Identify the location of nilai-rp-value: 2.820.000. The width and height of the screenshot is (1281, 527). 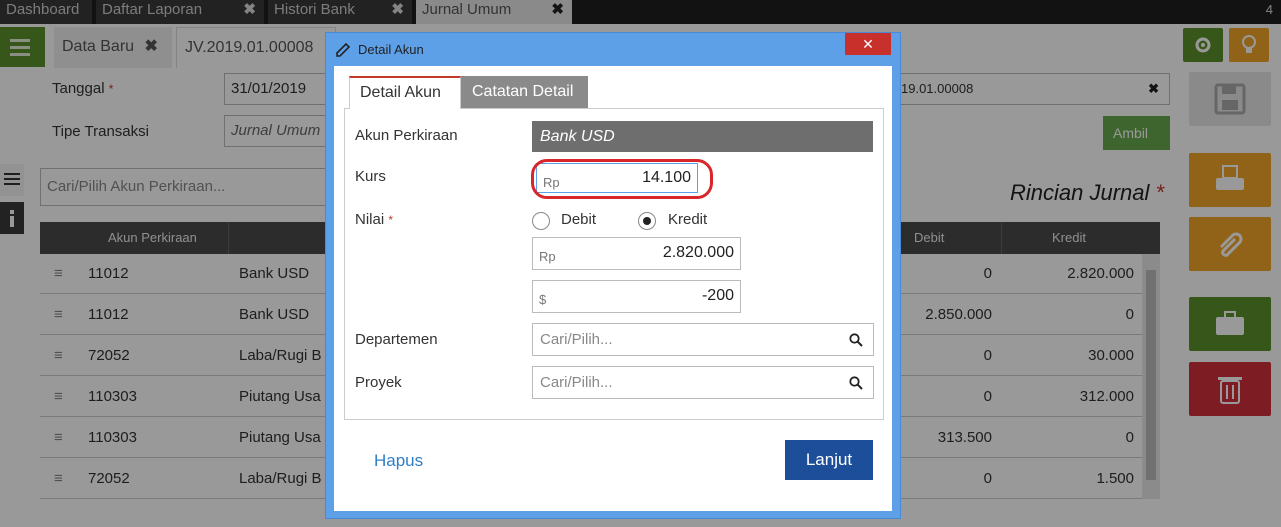
(698, 252).